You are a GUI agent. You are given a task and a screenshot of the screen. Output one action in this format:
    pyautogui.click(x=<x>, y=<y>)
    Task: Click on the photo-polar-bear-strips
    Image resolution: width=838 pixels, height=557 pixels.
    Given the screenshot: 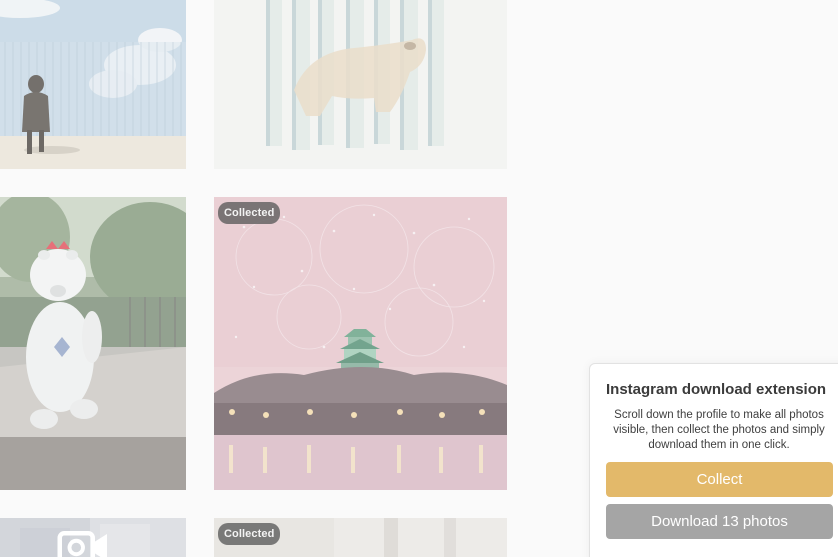 What is the action you would take?
    pyautogui.click(x=360, y=84)
    